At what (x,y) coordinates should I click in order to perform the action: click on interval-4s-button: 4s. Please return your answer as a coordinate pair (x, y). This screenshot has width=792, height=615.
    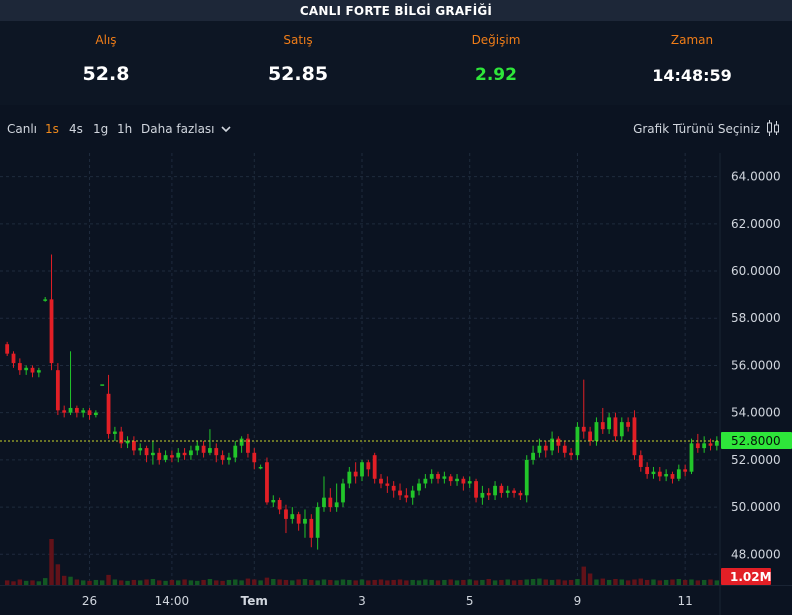
    Looking at the image, I should click on (76, 129).